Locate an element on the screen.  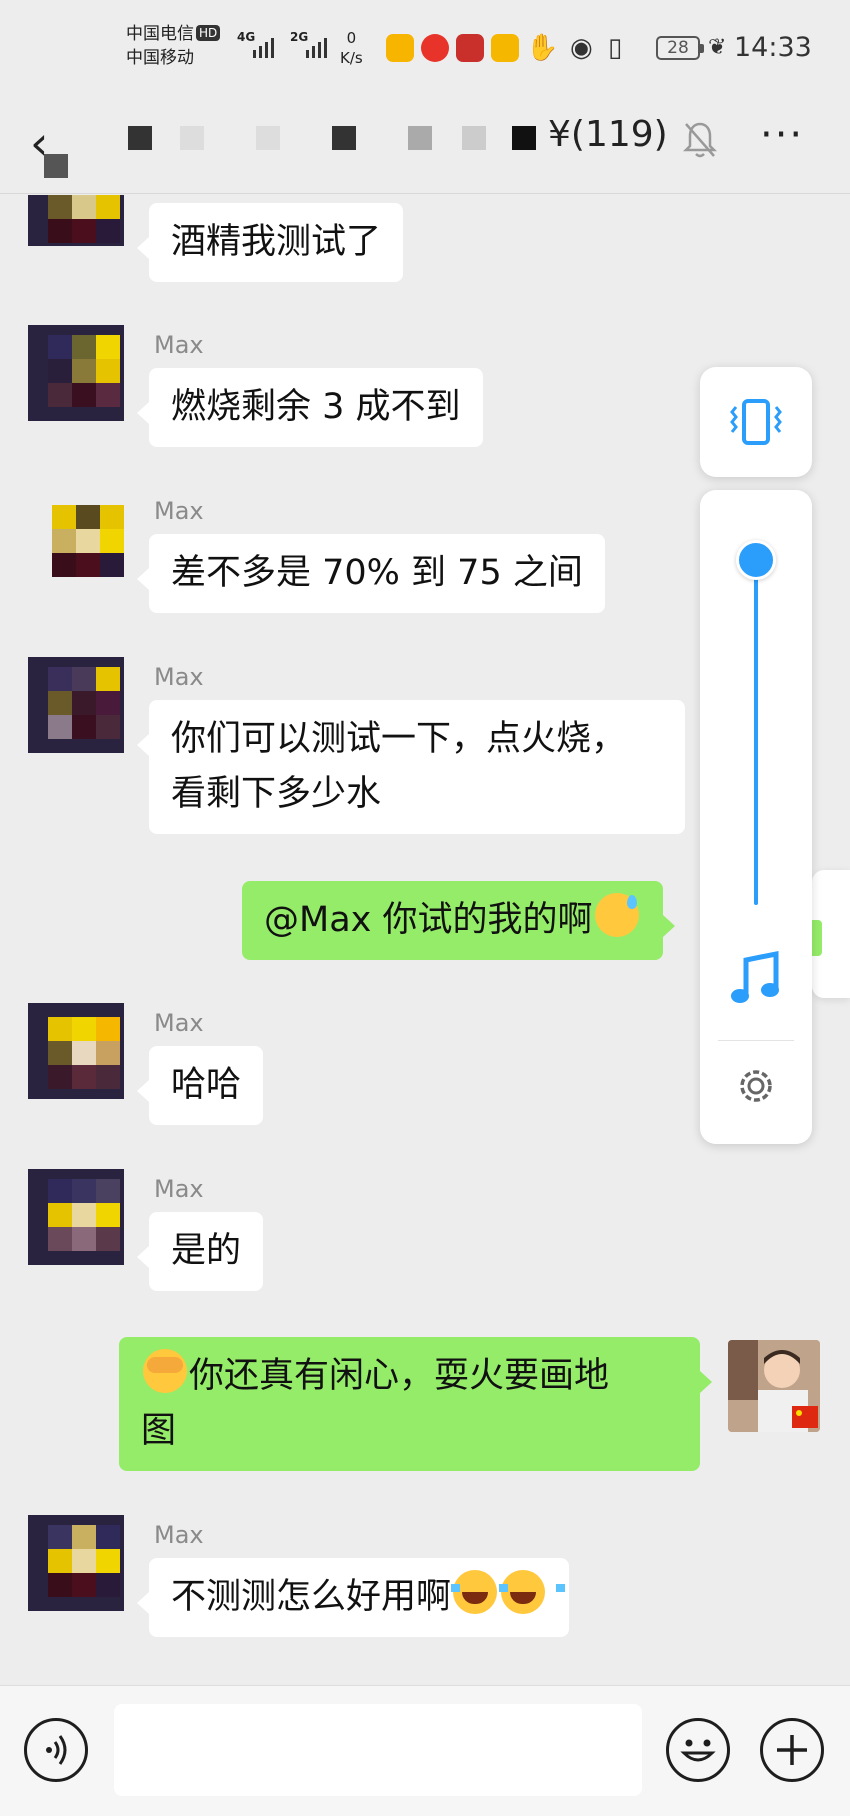
sweat-face-emoji is located at coordinates (616, 915).